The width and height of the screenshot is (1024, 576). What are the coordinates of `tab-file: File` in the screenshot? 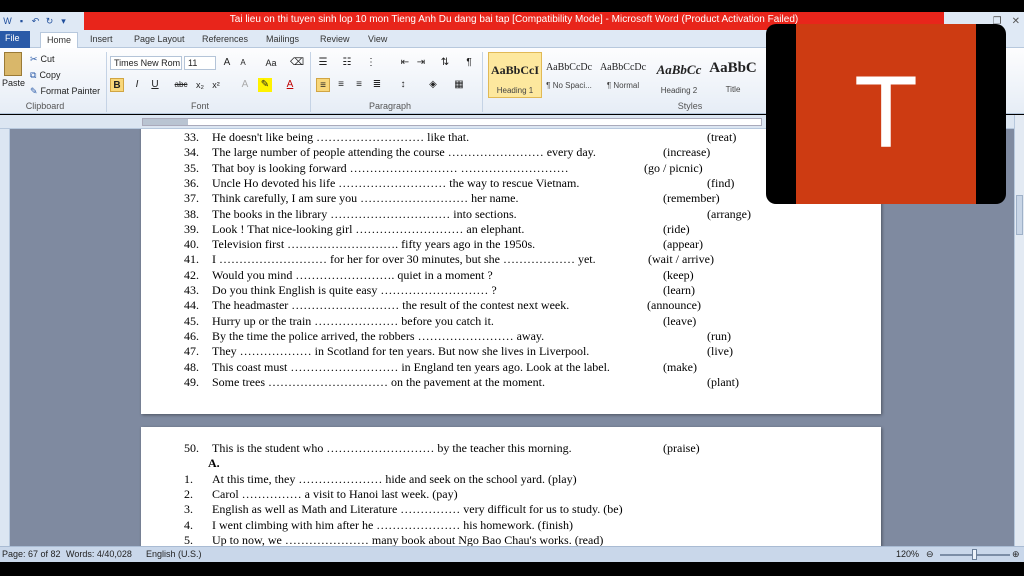 It's located at (15, 39).